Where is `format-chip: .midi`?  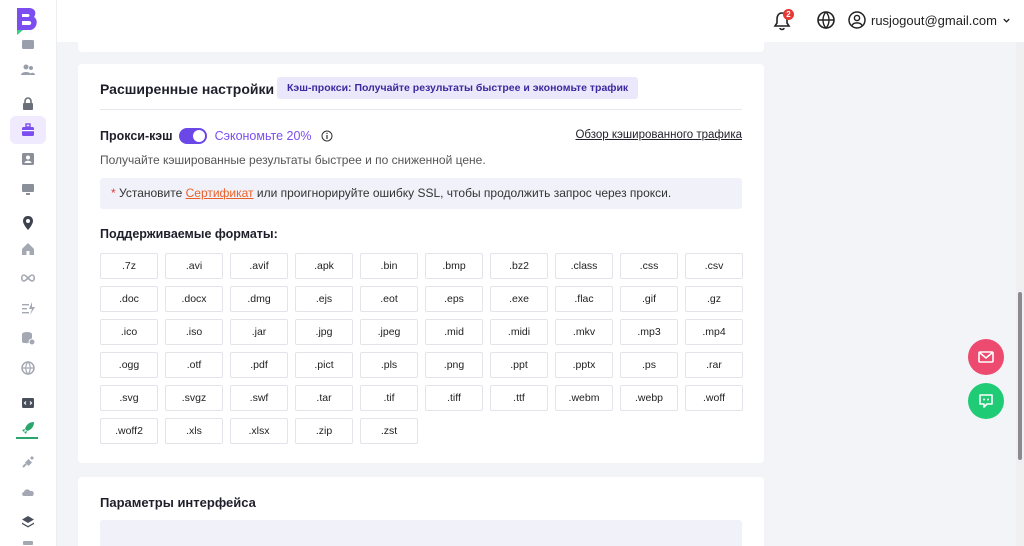 format-chip: .midi is located at coordinates (519, 332).